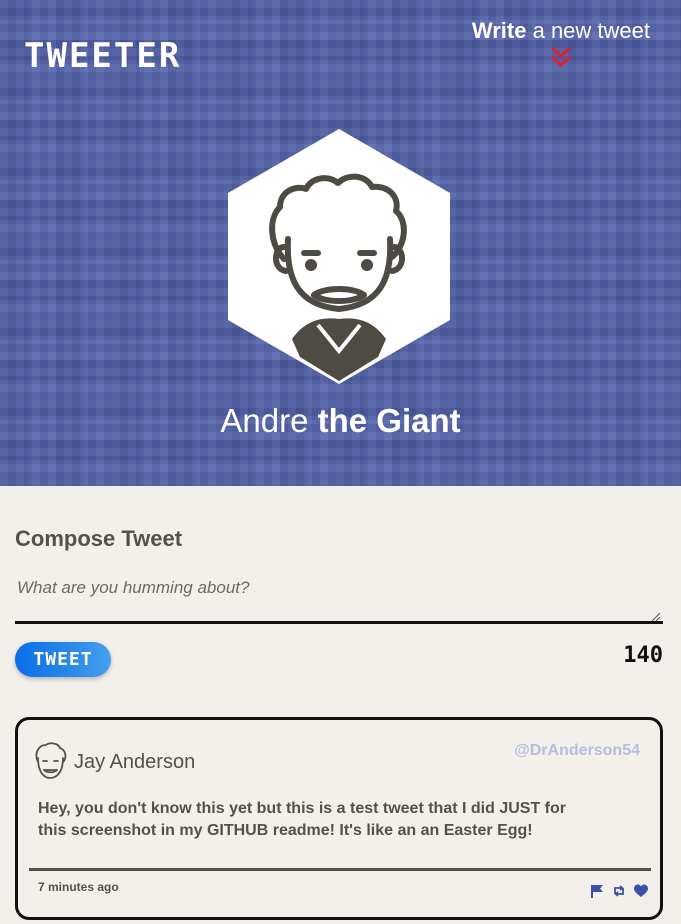  Describe the element at coordinates (340, 869) in the screenshot. I see `tweet-divider` at that location.